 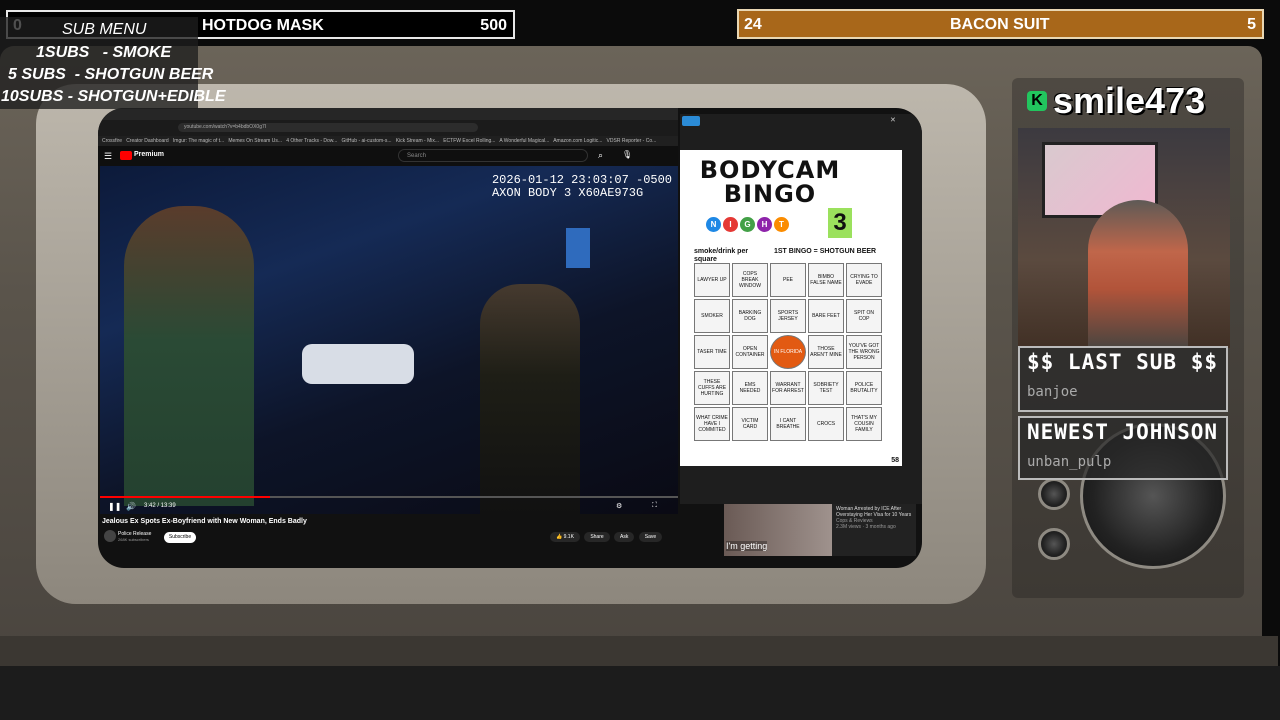 I want to click on last-sub-box: $$ LAST SUB $$ banjoe, so click(x=1123, y=379).